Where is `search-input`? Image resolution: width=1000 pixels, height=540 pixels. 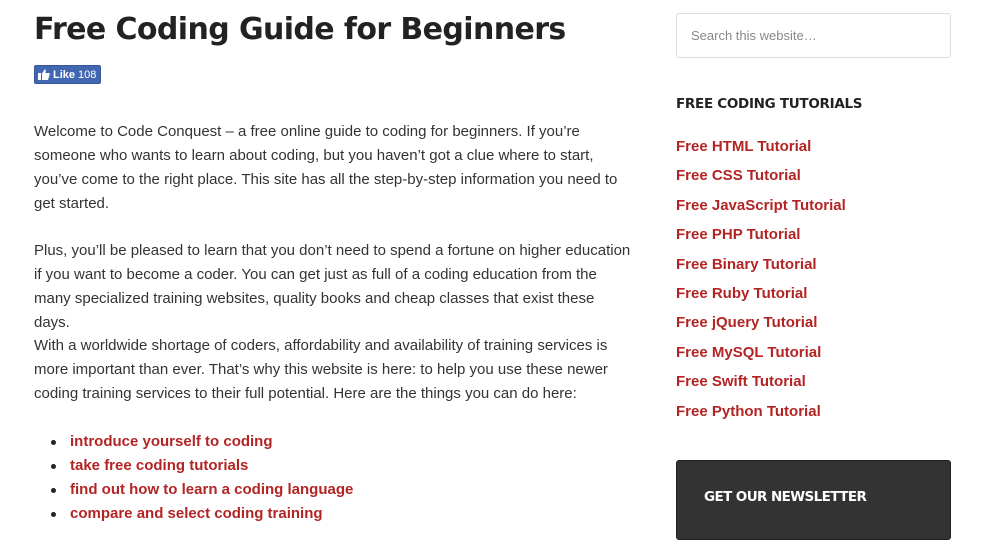 search-input is located at coordinates (813, 35).